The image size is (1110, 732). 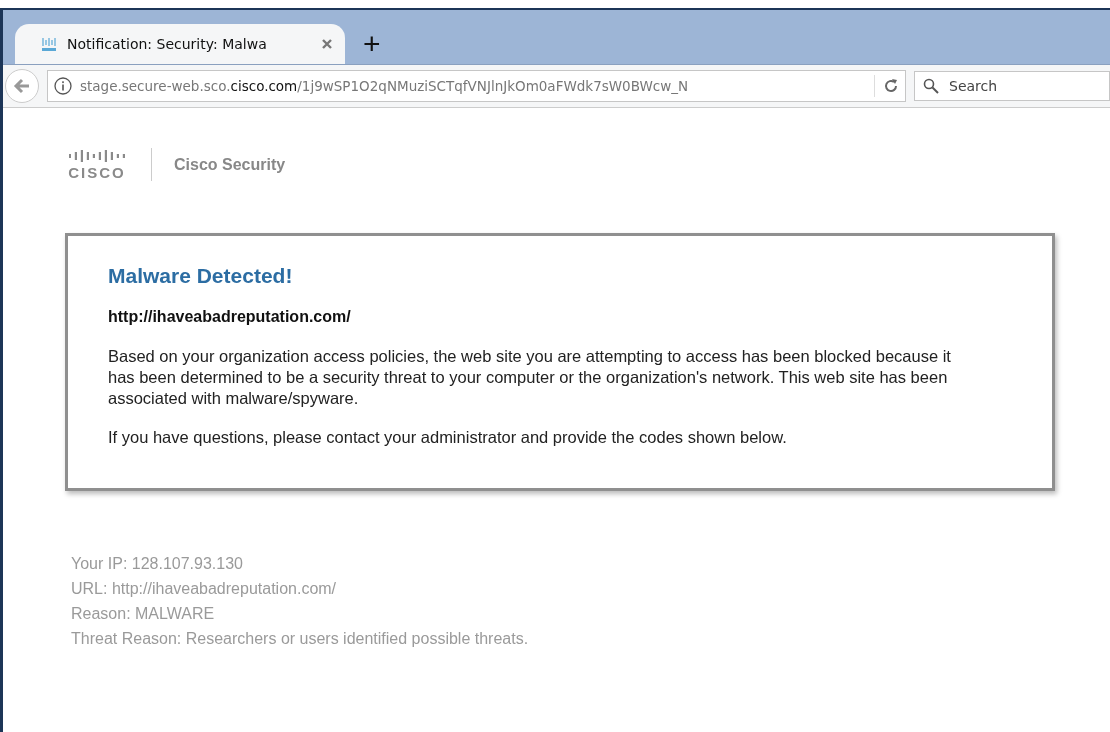 I want to click on browser-tab: Notification: Security: Malwa, so click(x=180, y=44).